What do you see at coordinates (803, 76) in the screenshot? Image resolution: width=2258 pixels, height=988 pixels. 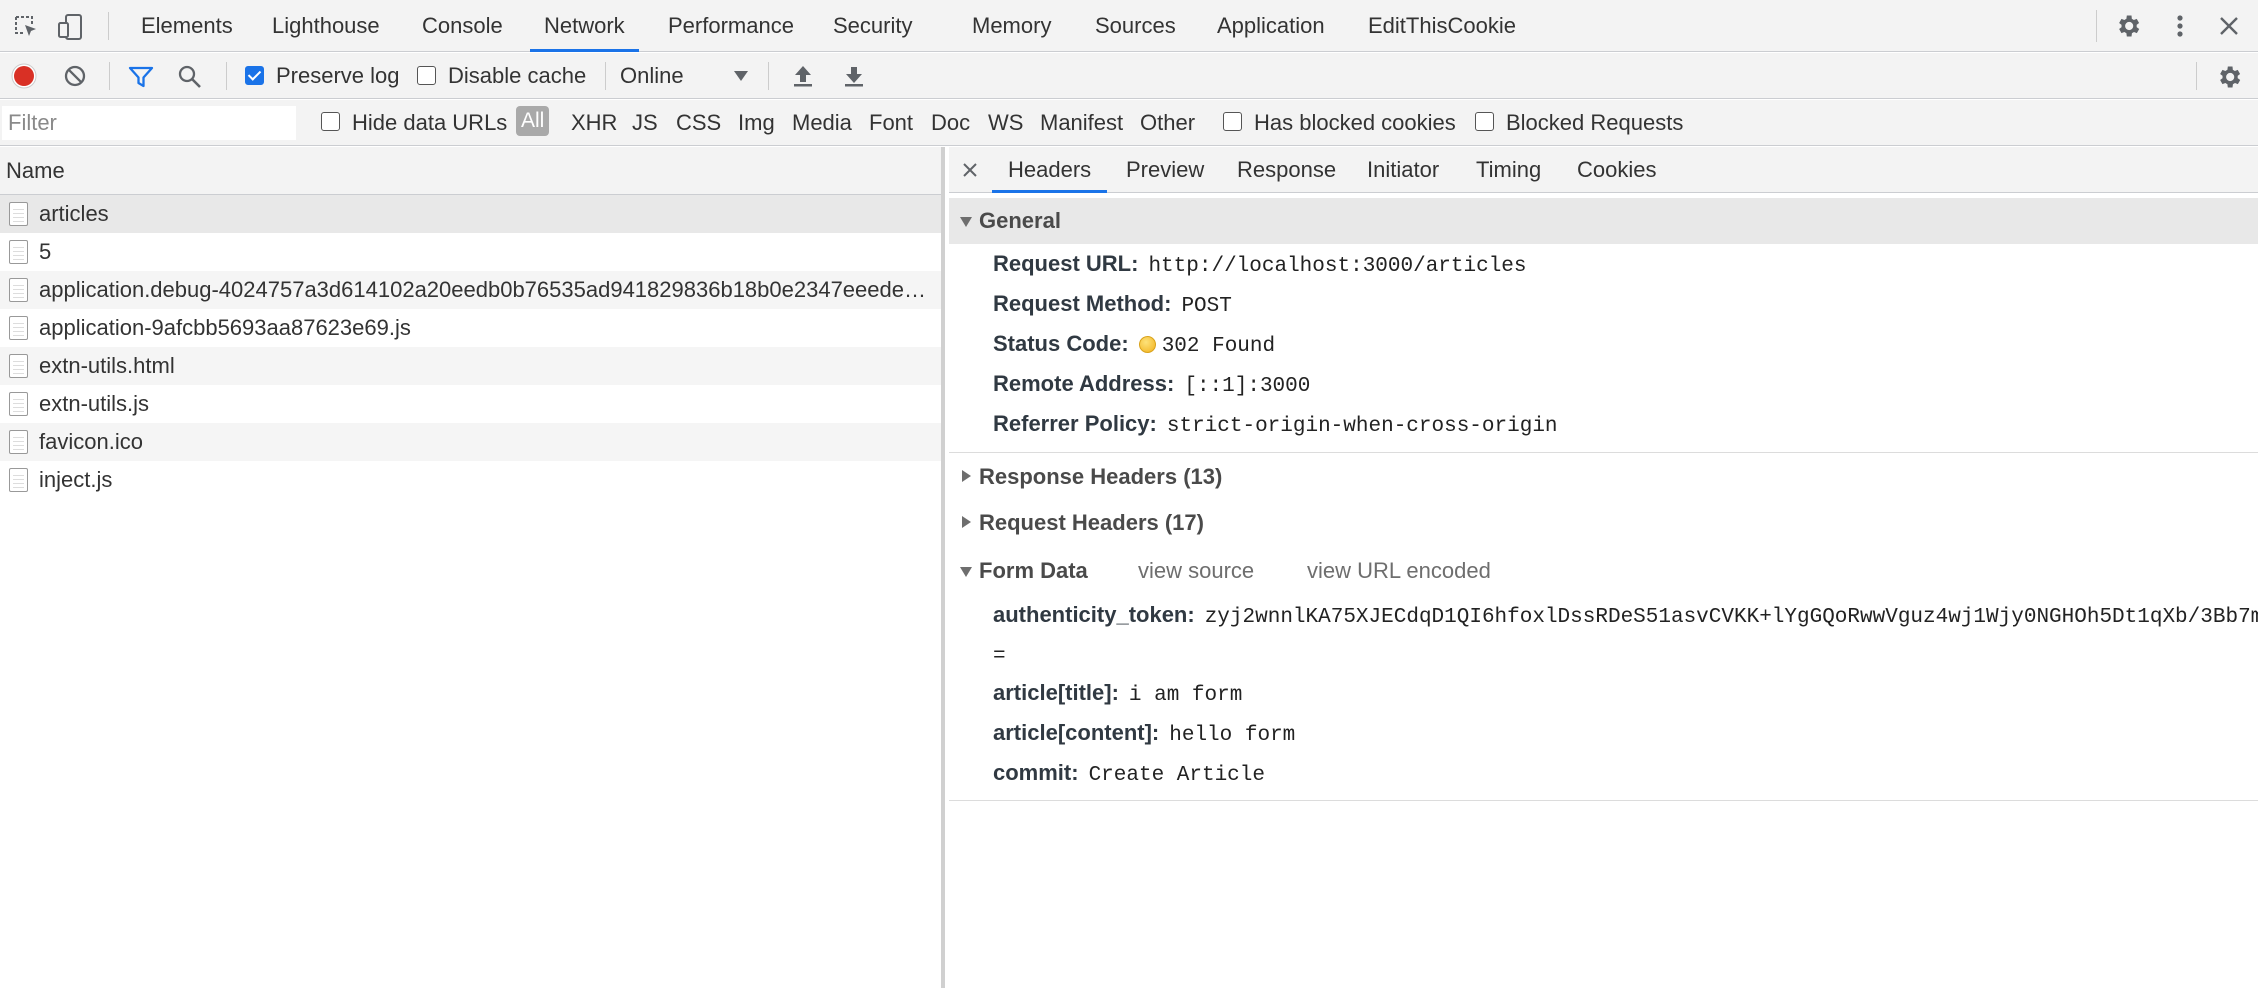 I see `import-har-icon` at bounding box center [803, 76].